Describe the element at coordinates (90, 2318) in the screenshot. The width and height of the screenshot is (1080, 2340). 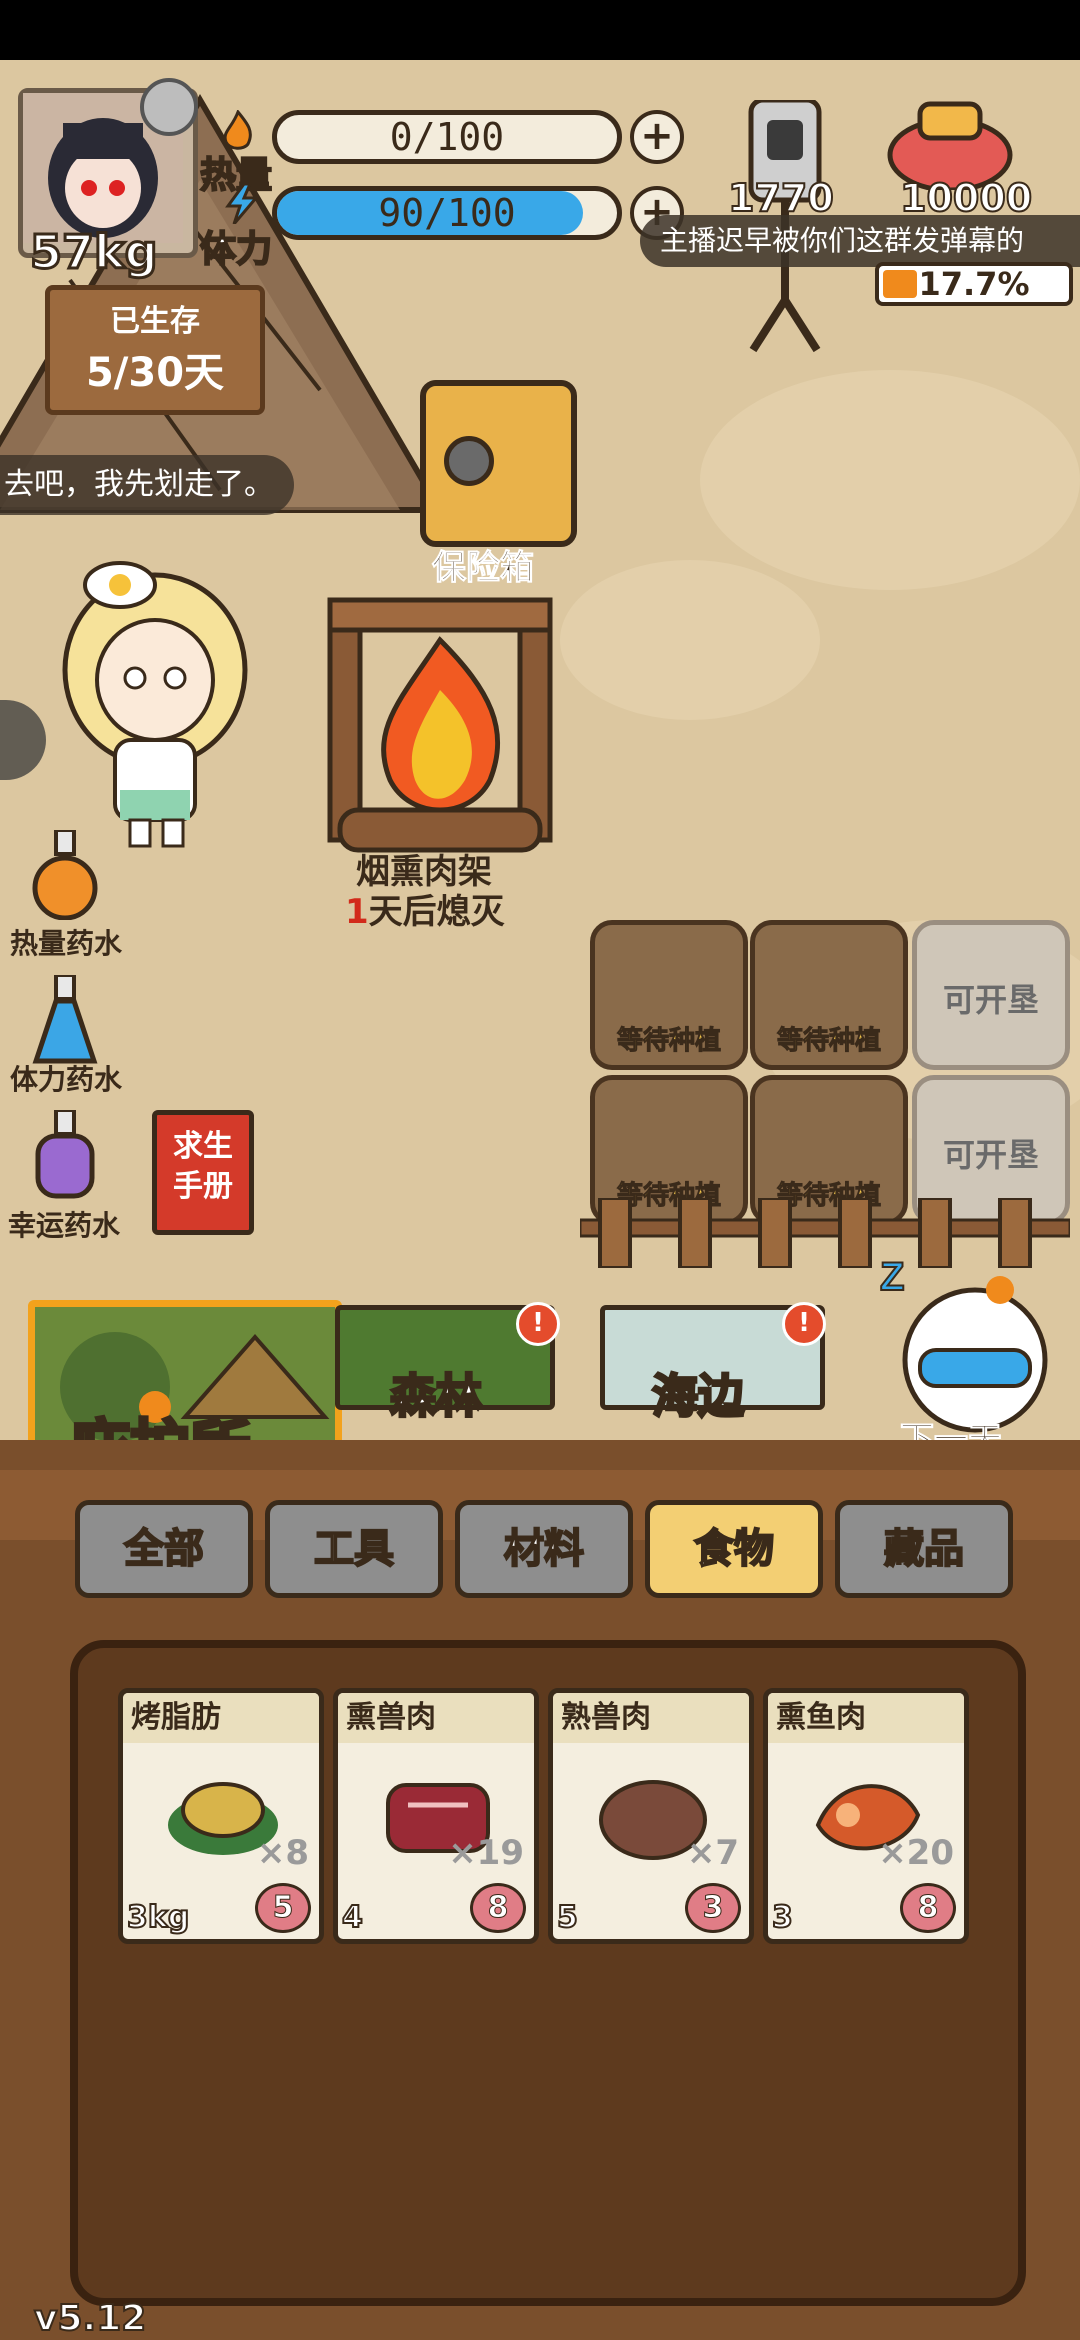
I see `version-label: v5.12` at that location.